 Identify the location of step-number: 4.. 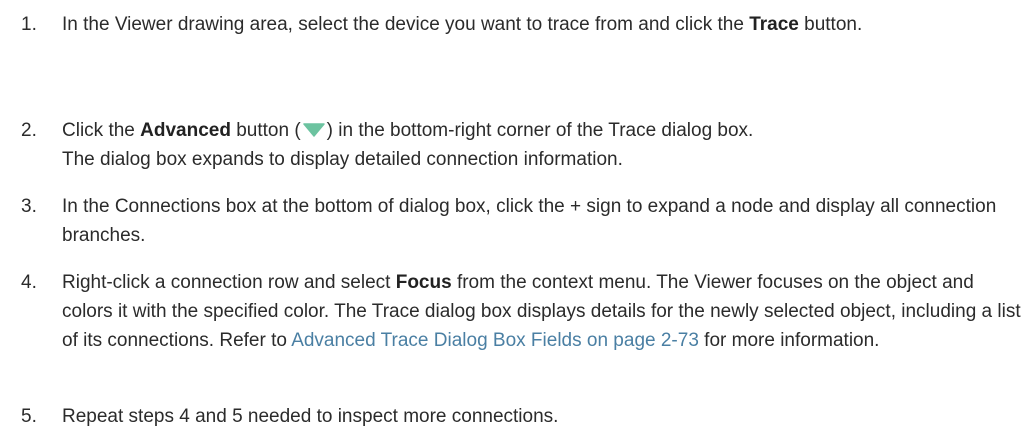
(29, 282).